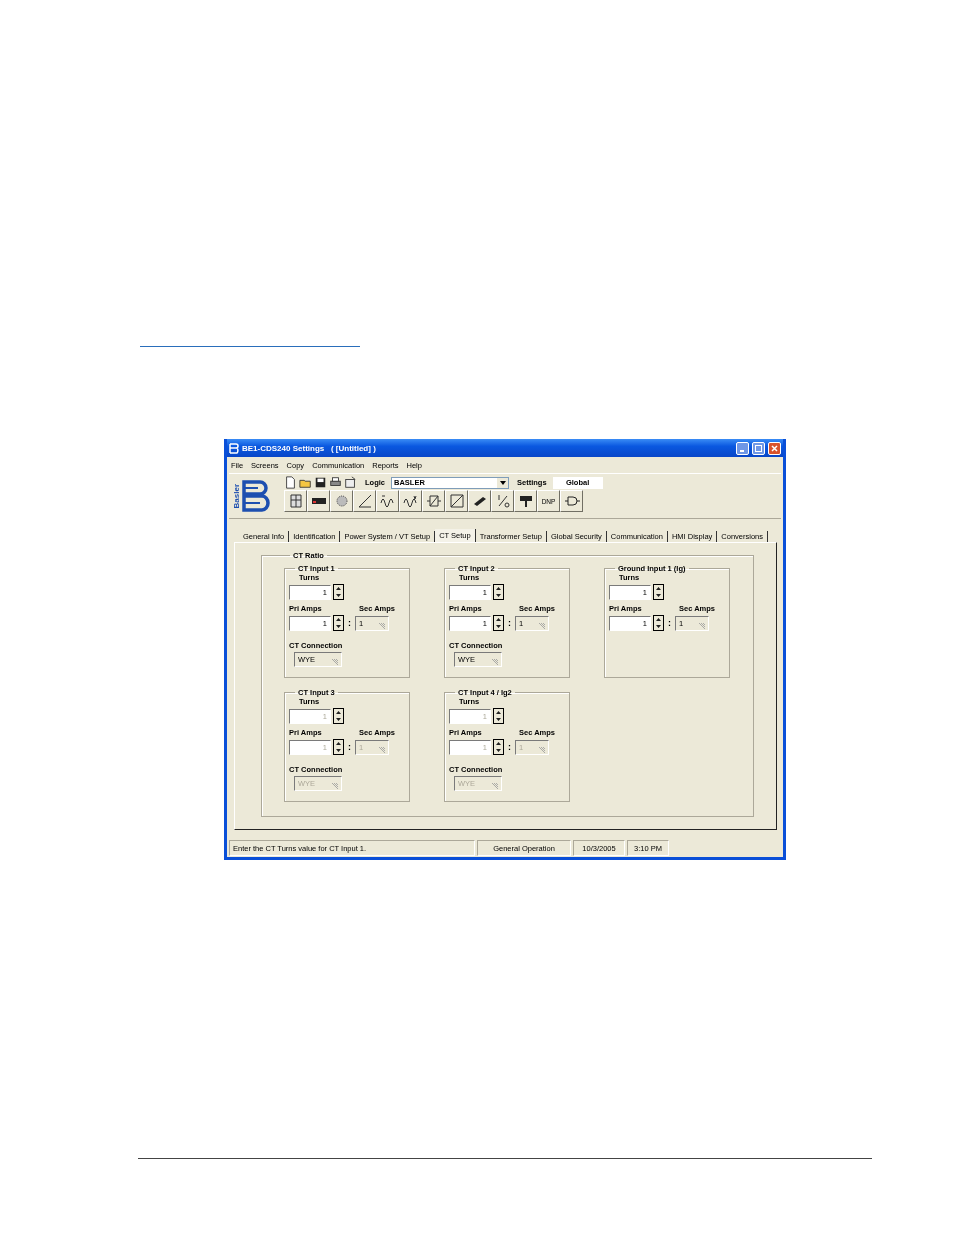 Image resolution: width=954 pixels, height=1235 pixels. I want to click on switch-button, so click(502, 501).